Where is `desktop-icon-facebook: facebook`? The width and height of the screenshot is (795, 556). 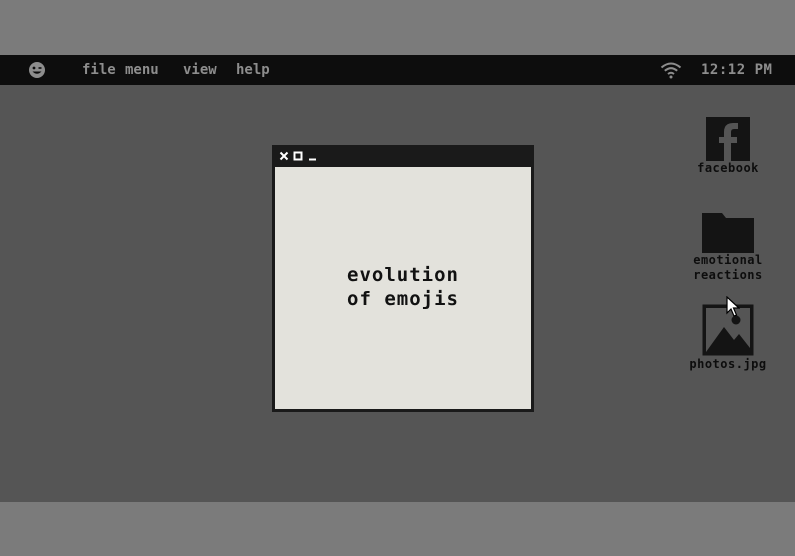
desktop-icon-facebook: facebook is located at coordinates (728, 146).